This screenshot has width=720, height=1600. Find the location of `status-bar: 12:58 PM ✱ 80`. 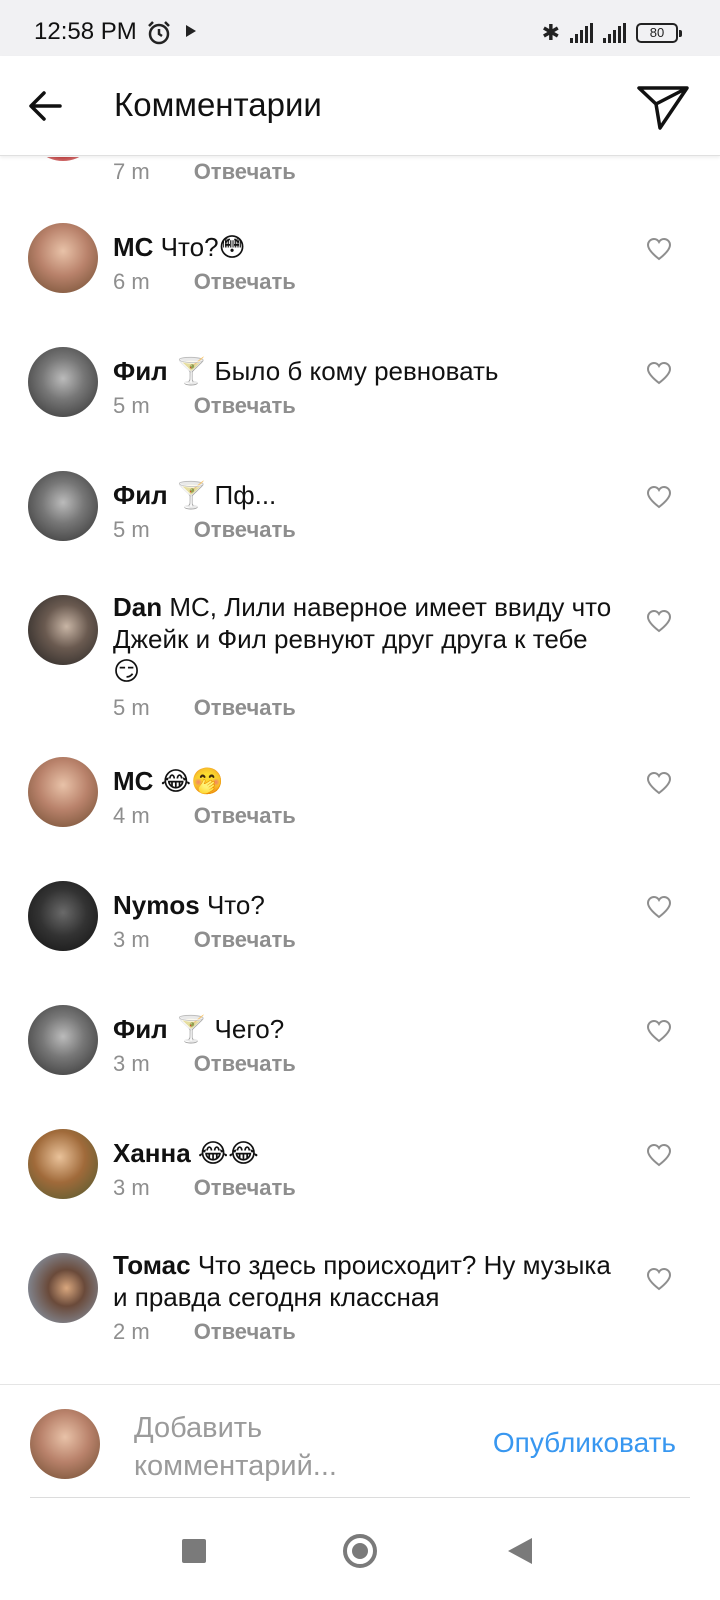

status-bar: 12:58 PM ✱ 80 is located at coordinates (360, 28).